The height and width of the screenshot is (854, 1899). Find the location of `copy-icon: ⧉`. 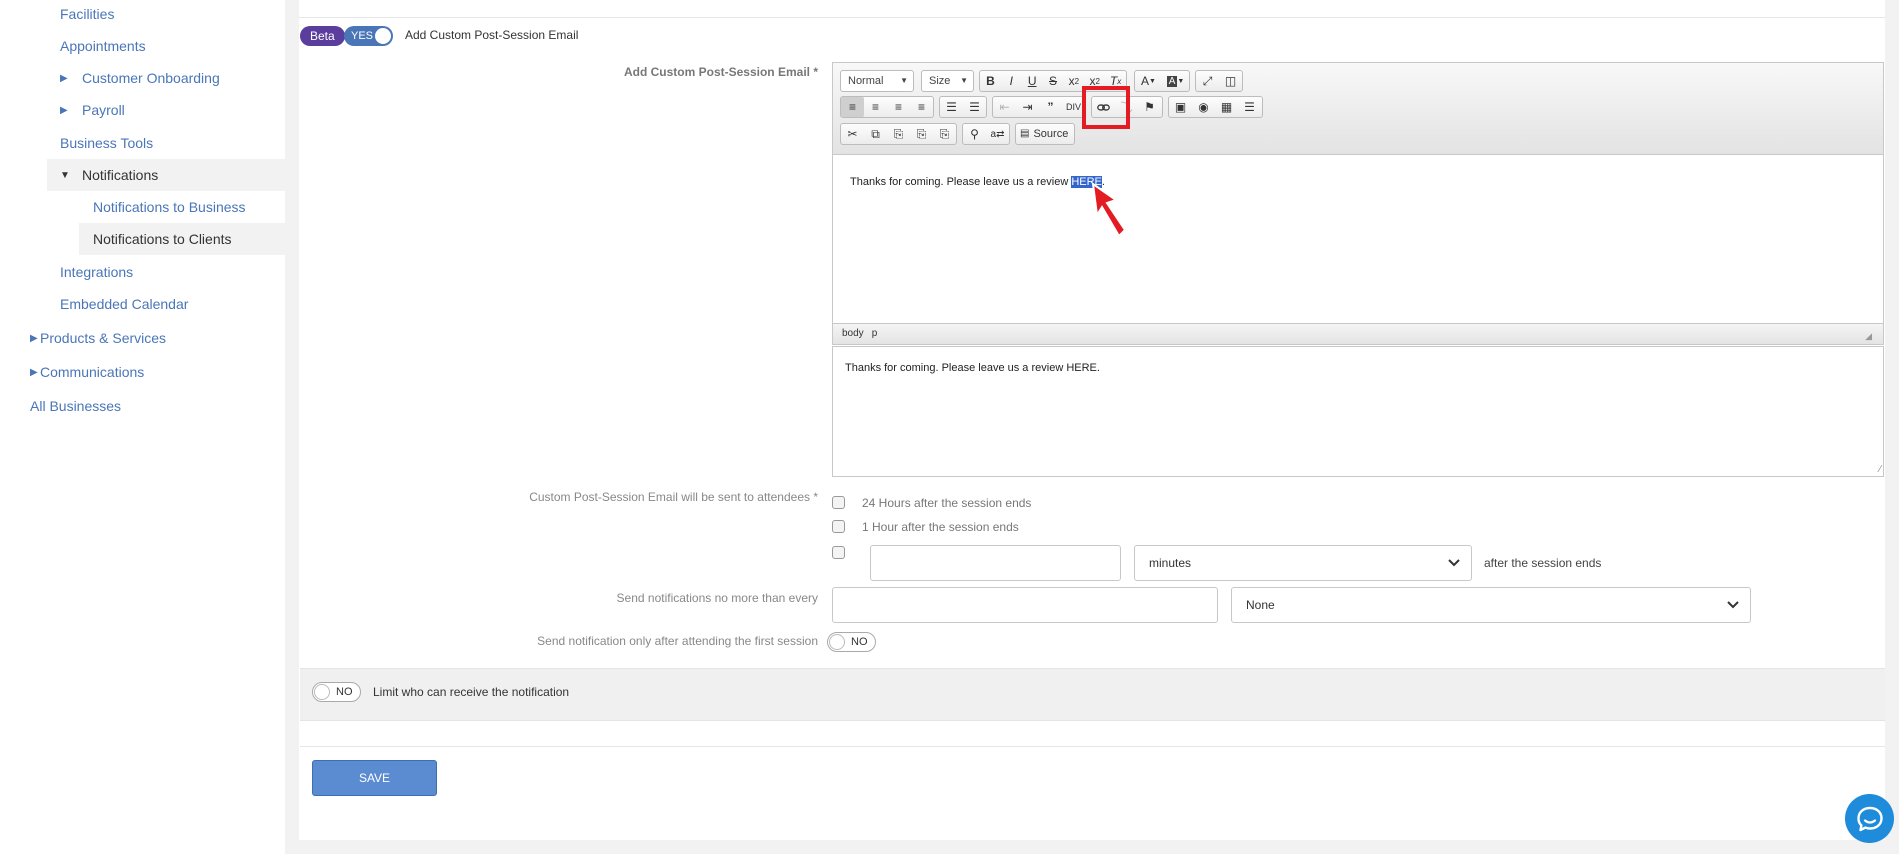

copy-icon: ⧉ is located at coordinates (875, 134).